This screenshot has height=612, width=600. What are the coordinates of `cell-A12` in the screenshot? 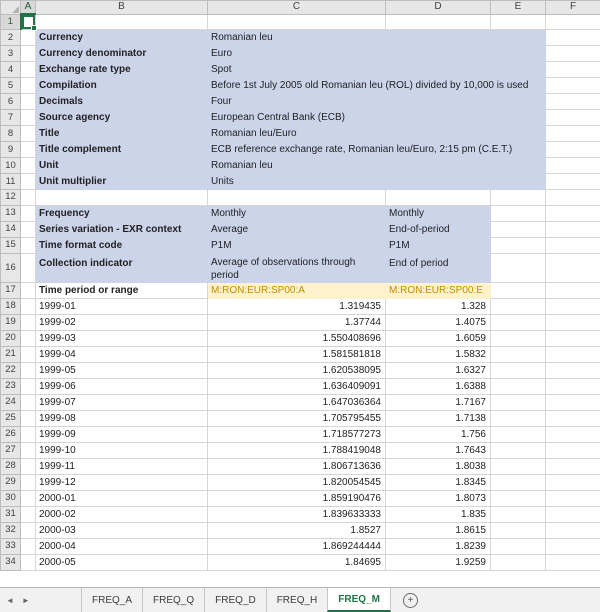 It's located at (28, 197).